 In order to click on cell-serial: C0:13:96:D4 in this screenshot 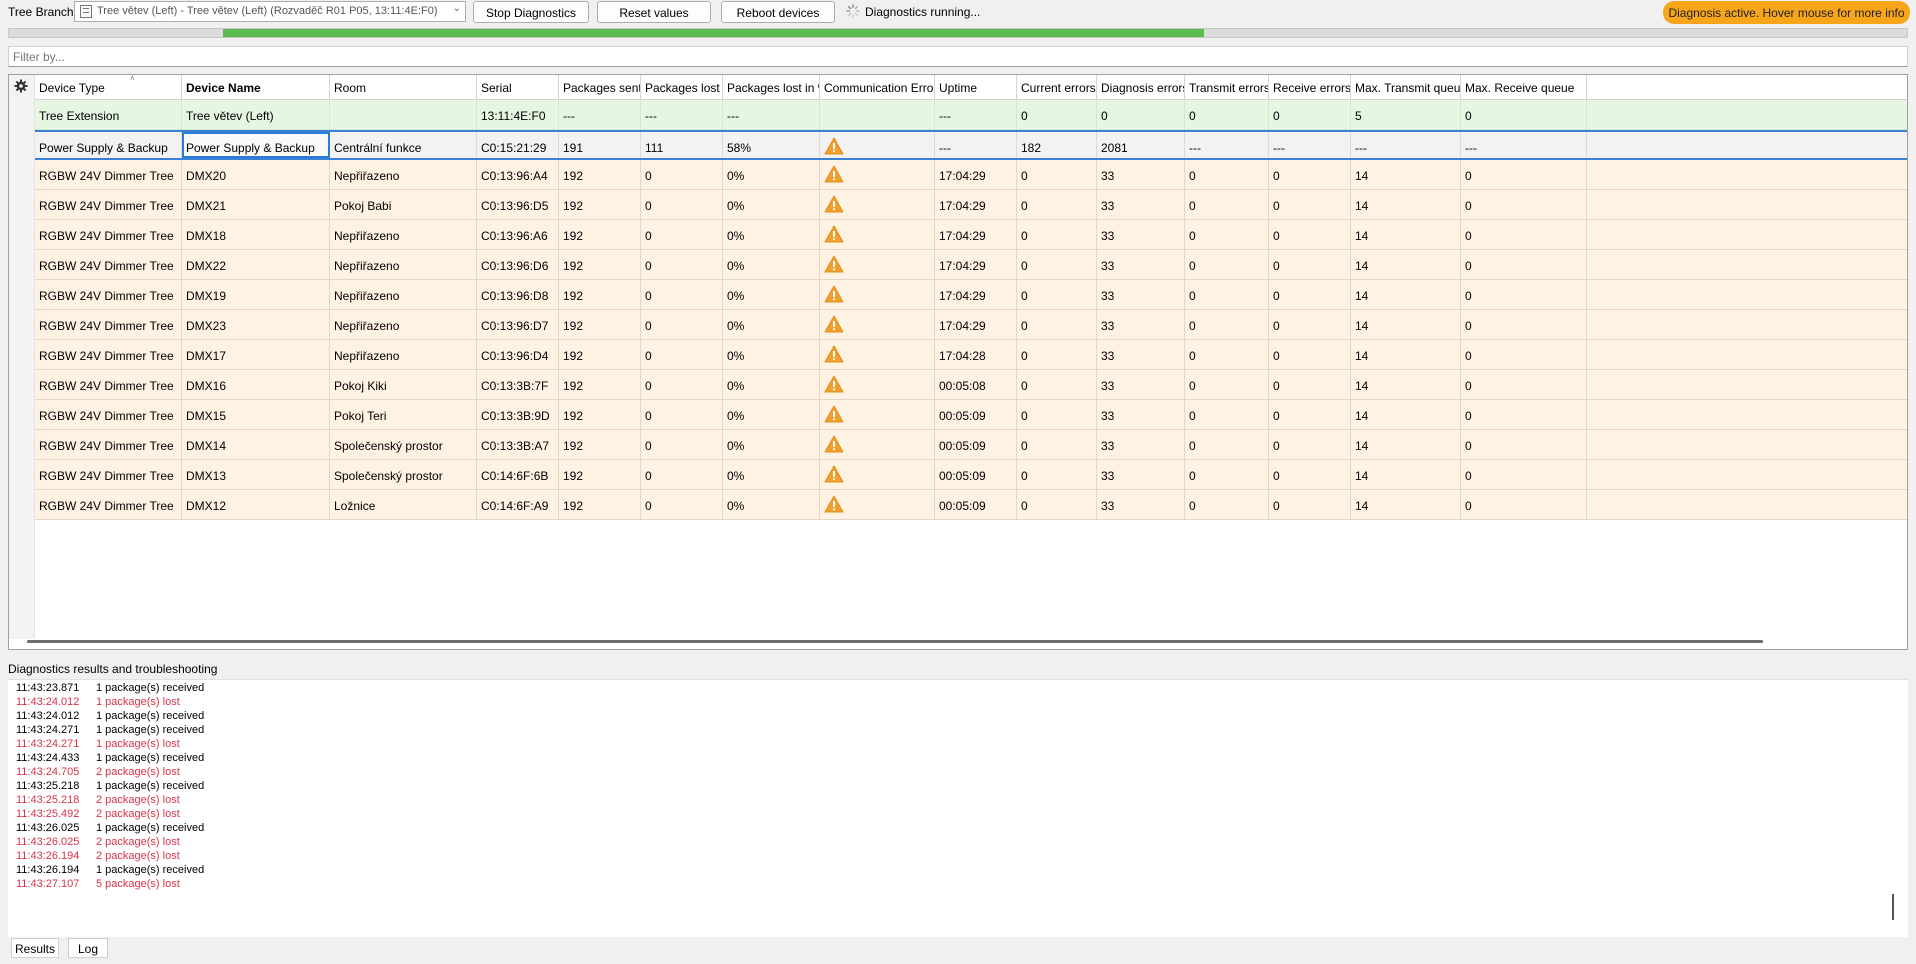, I will do `click(518, 354)`.